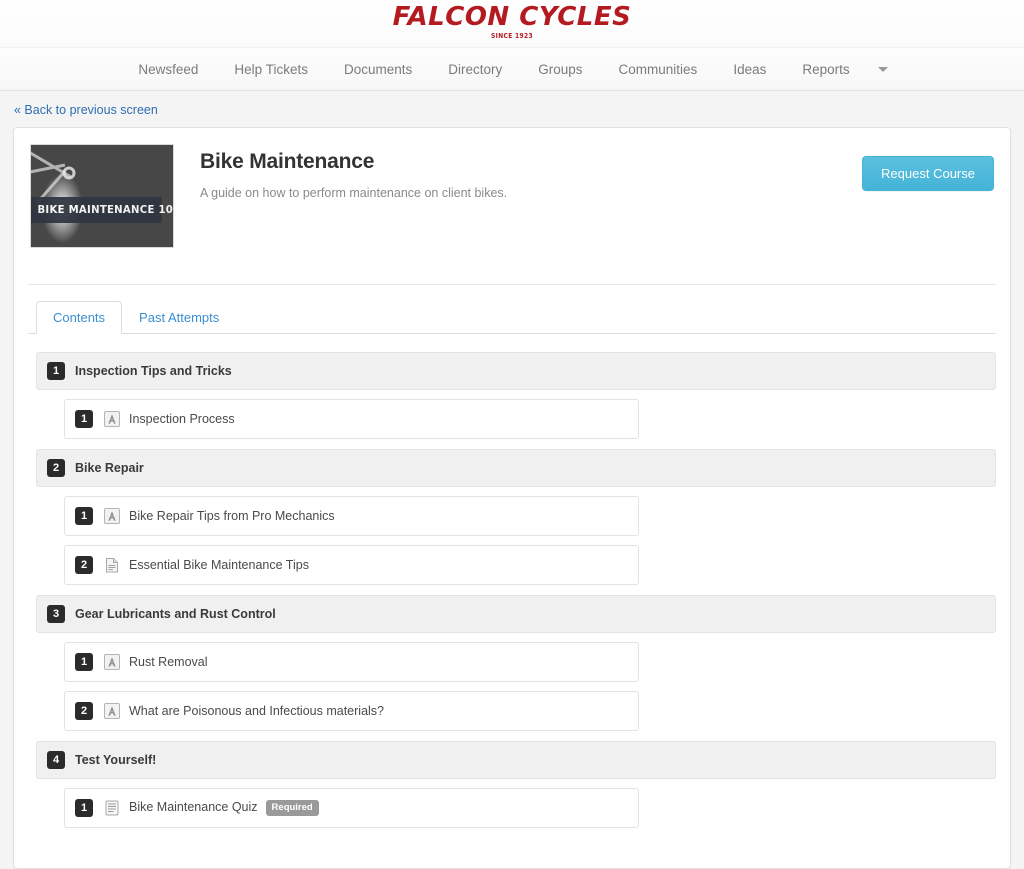  What do you see at coordinates (658, 69) in the screenshot?
I see `nav-item-communities: Communities` at bounding box center [658, 69].